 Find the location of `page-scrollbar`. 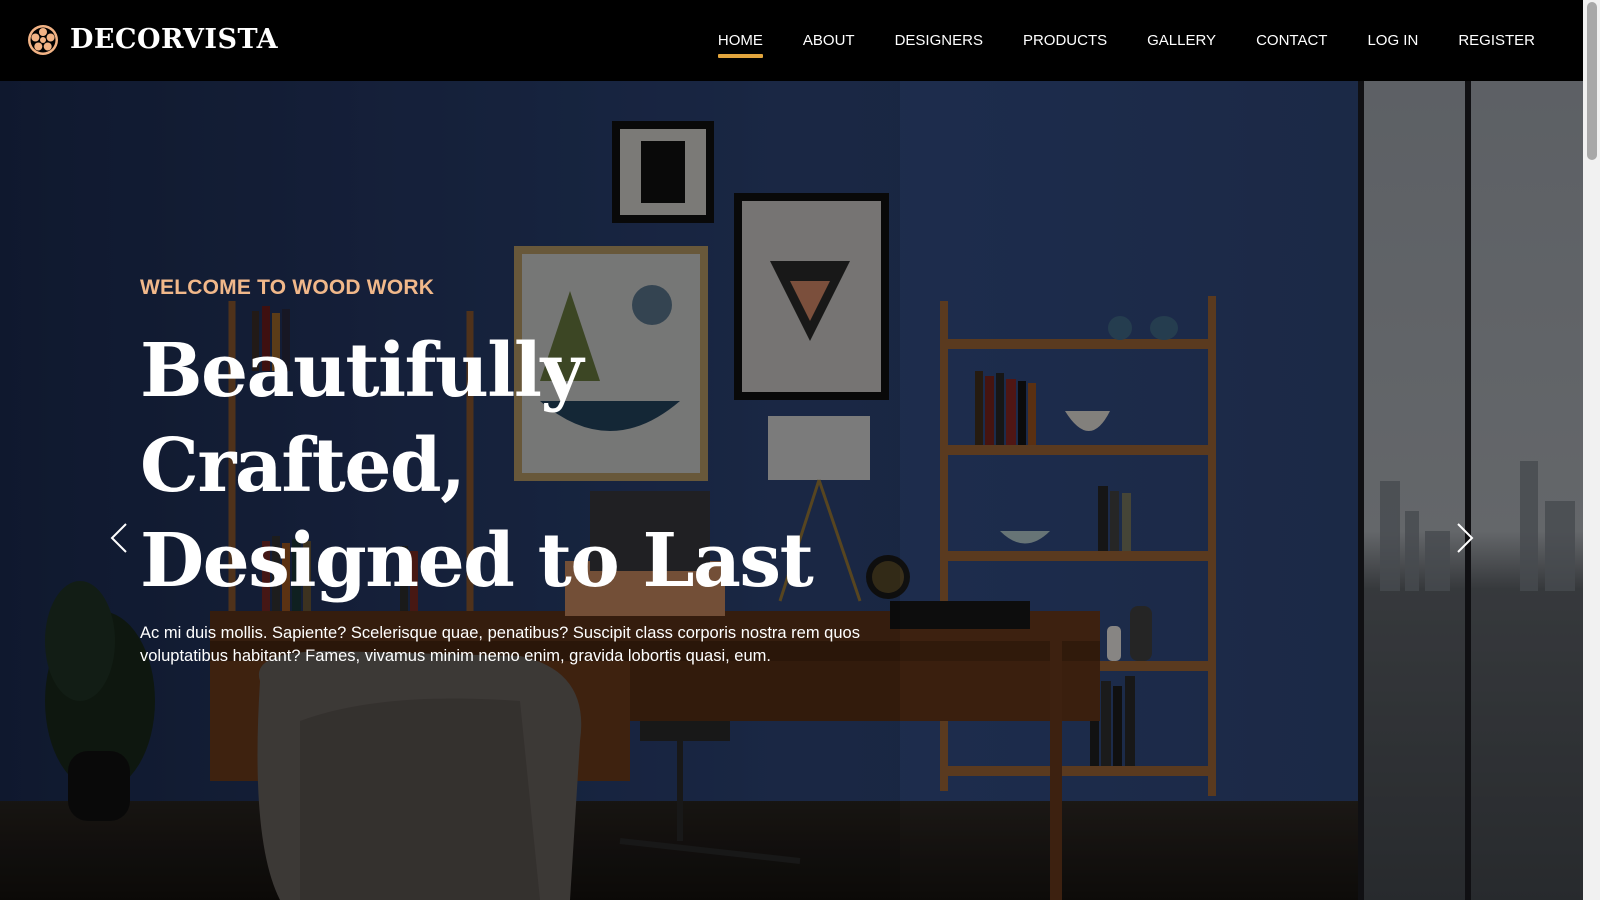

page-scrollbar is located at coordinates (1591, 450).